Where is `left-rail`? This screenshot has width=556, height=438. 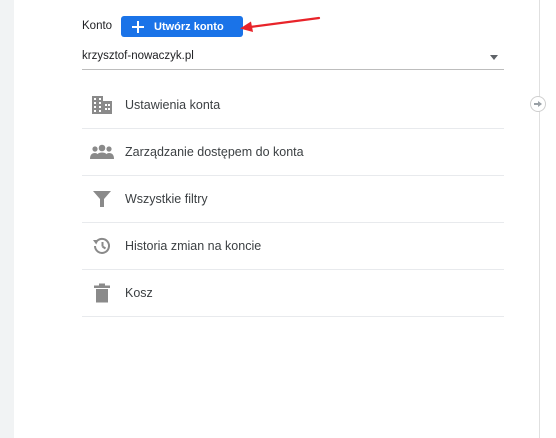
left-rail is located at coordinates (7, 219).